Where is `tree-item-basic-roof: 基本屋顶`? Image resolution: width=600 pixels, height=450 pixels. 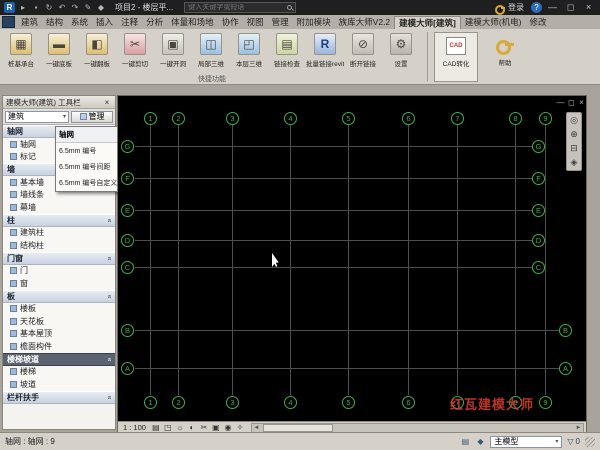
tree-item-basic-roof: 基本屋顶 is located at coordinates (59, 333).